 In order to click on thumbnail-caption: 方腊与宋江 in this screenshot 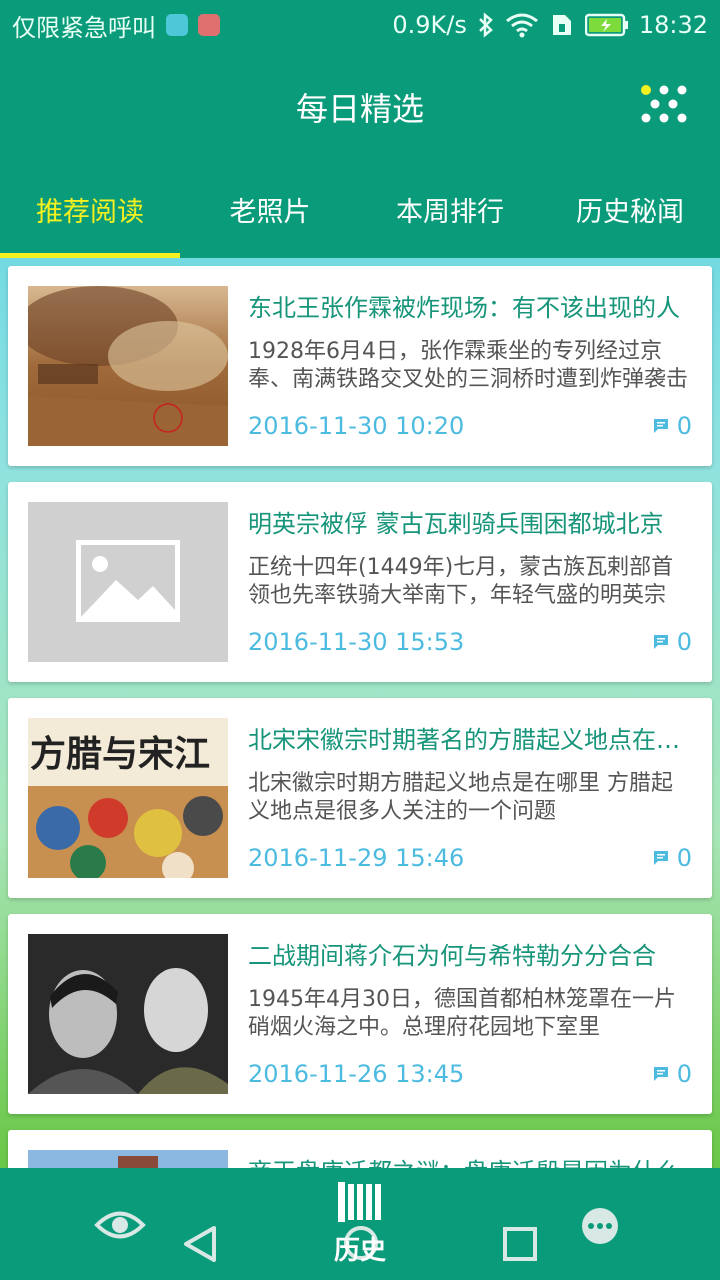, I will do `click(120, 754)`.